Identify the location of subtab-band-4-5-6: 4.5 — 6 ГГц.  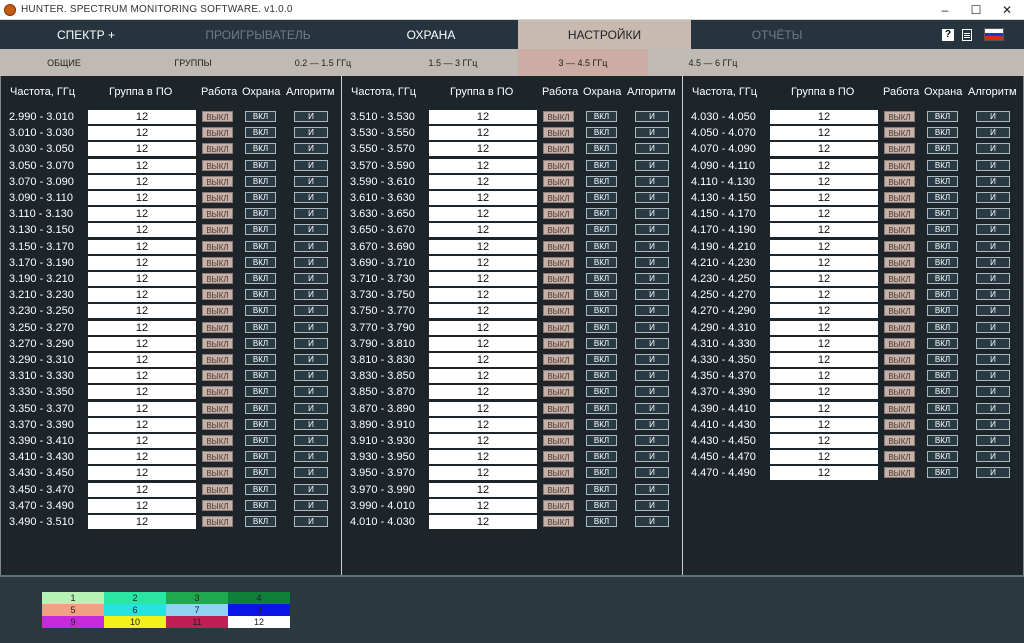
(713, 62).